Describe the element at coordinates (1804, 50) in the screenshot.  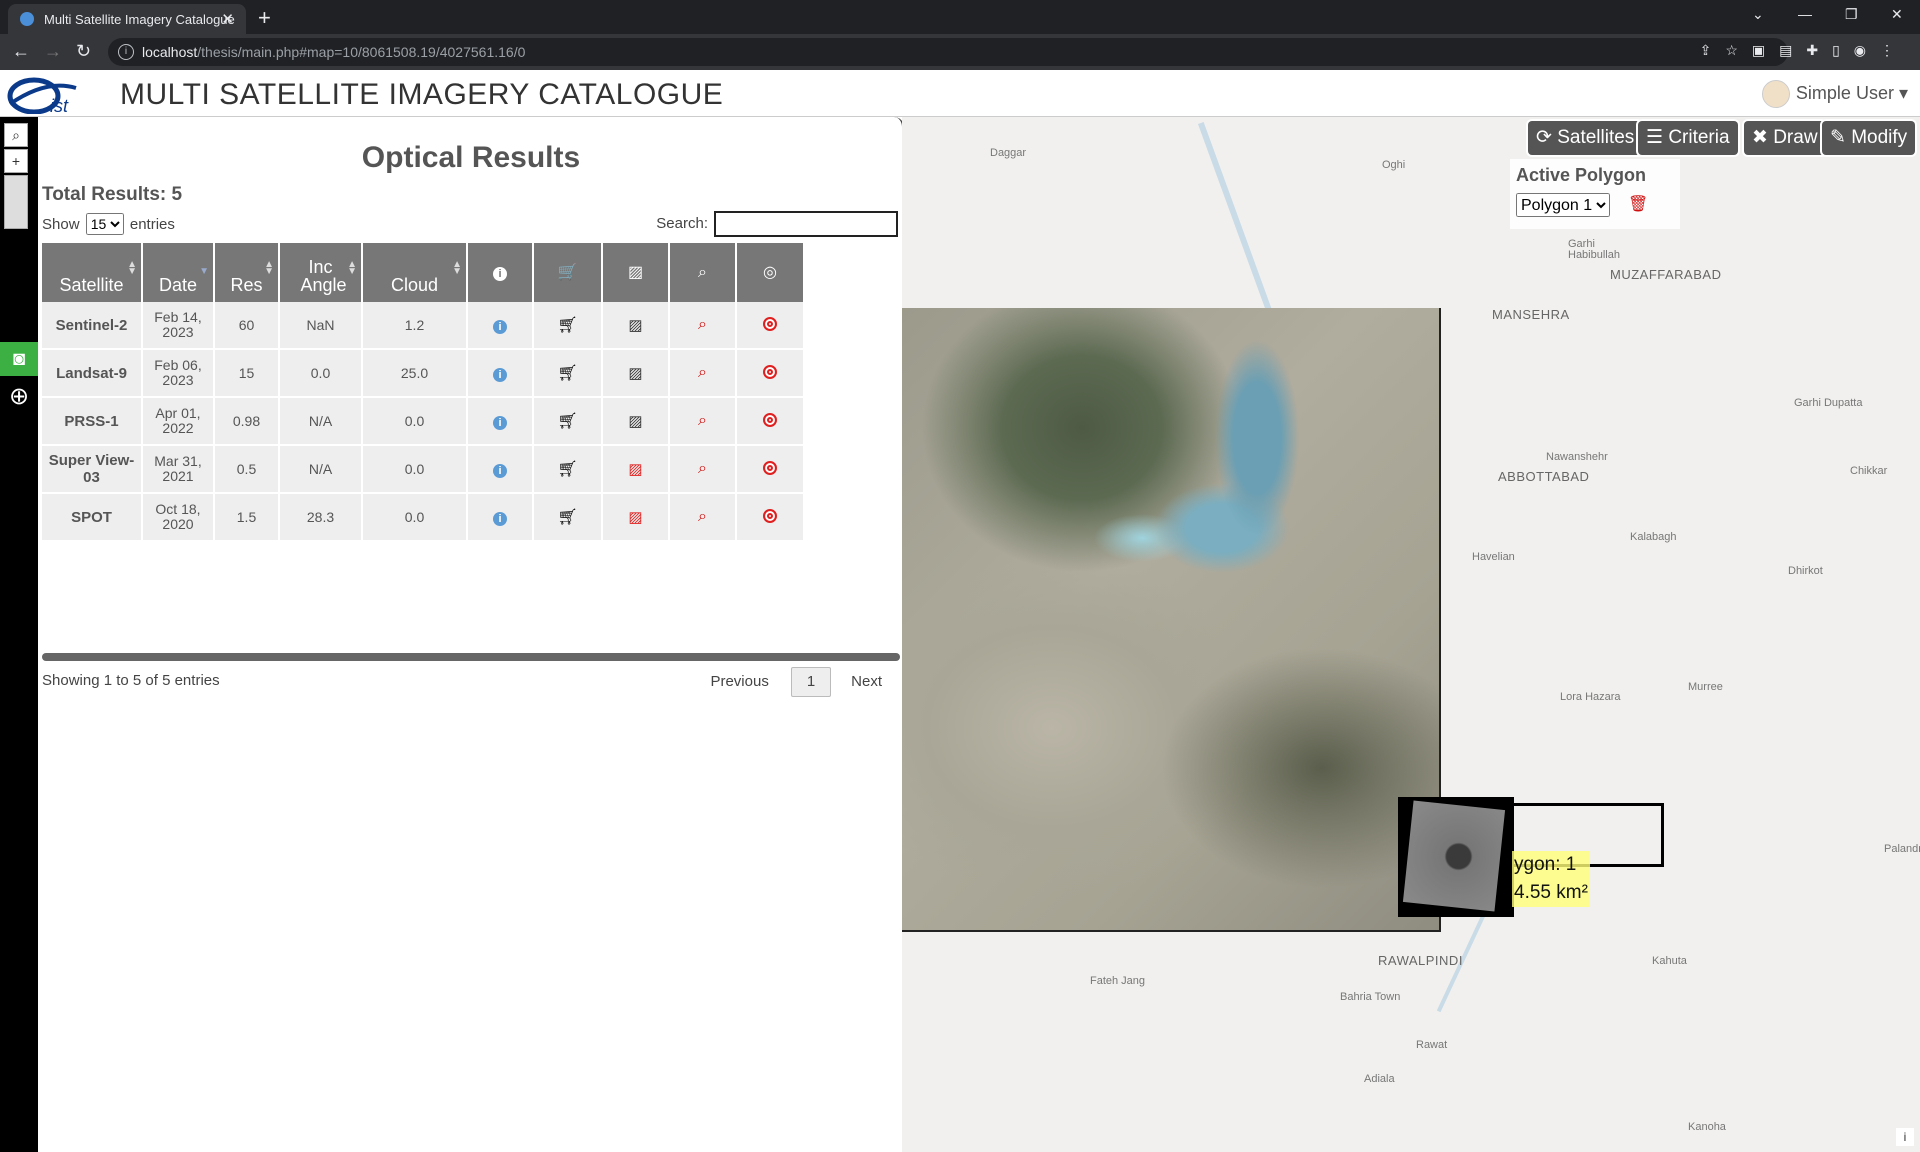
I see `extension-icons: ⇪☆▣▤✚▯◉⋮` at that location.